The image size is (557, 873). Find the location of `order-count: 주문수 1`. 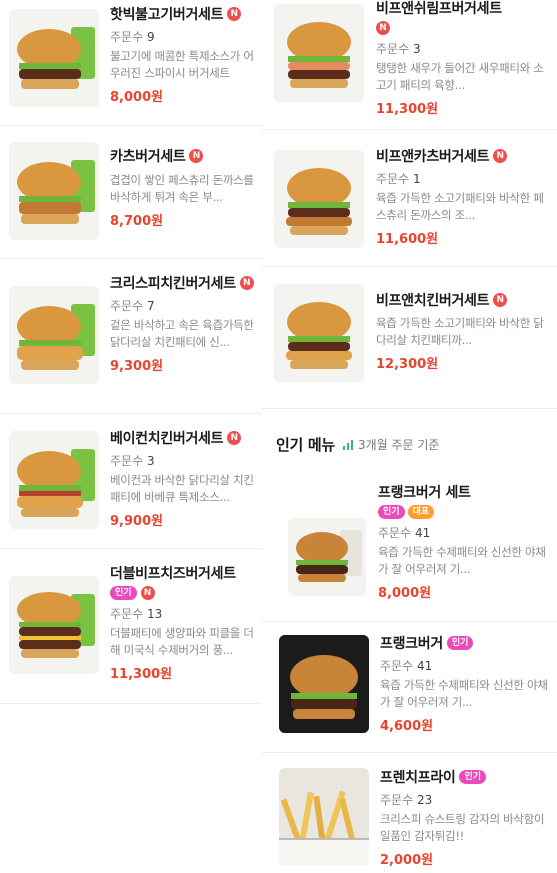

order-count: 주문수 1 is located at coordinates (398, 179).